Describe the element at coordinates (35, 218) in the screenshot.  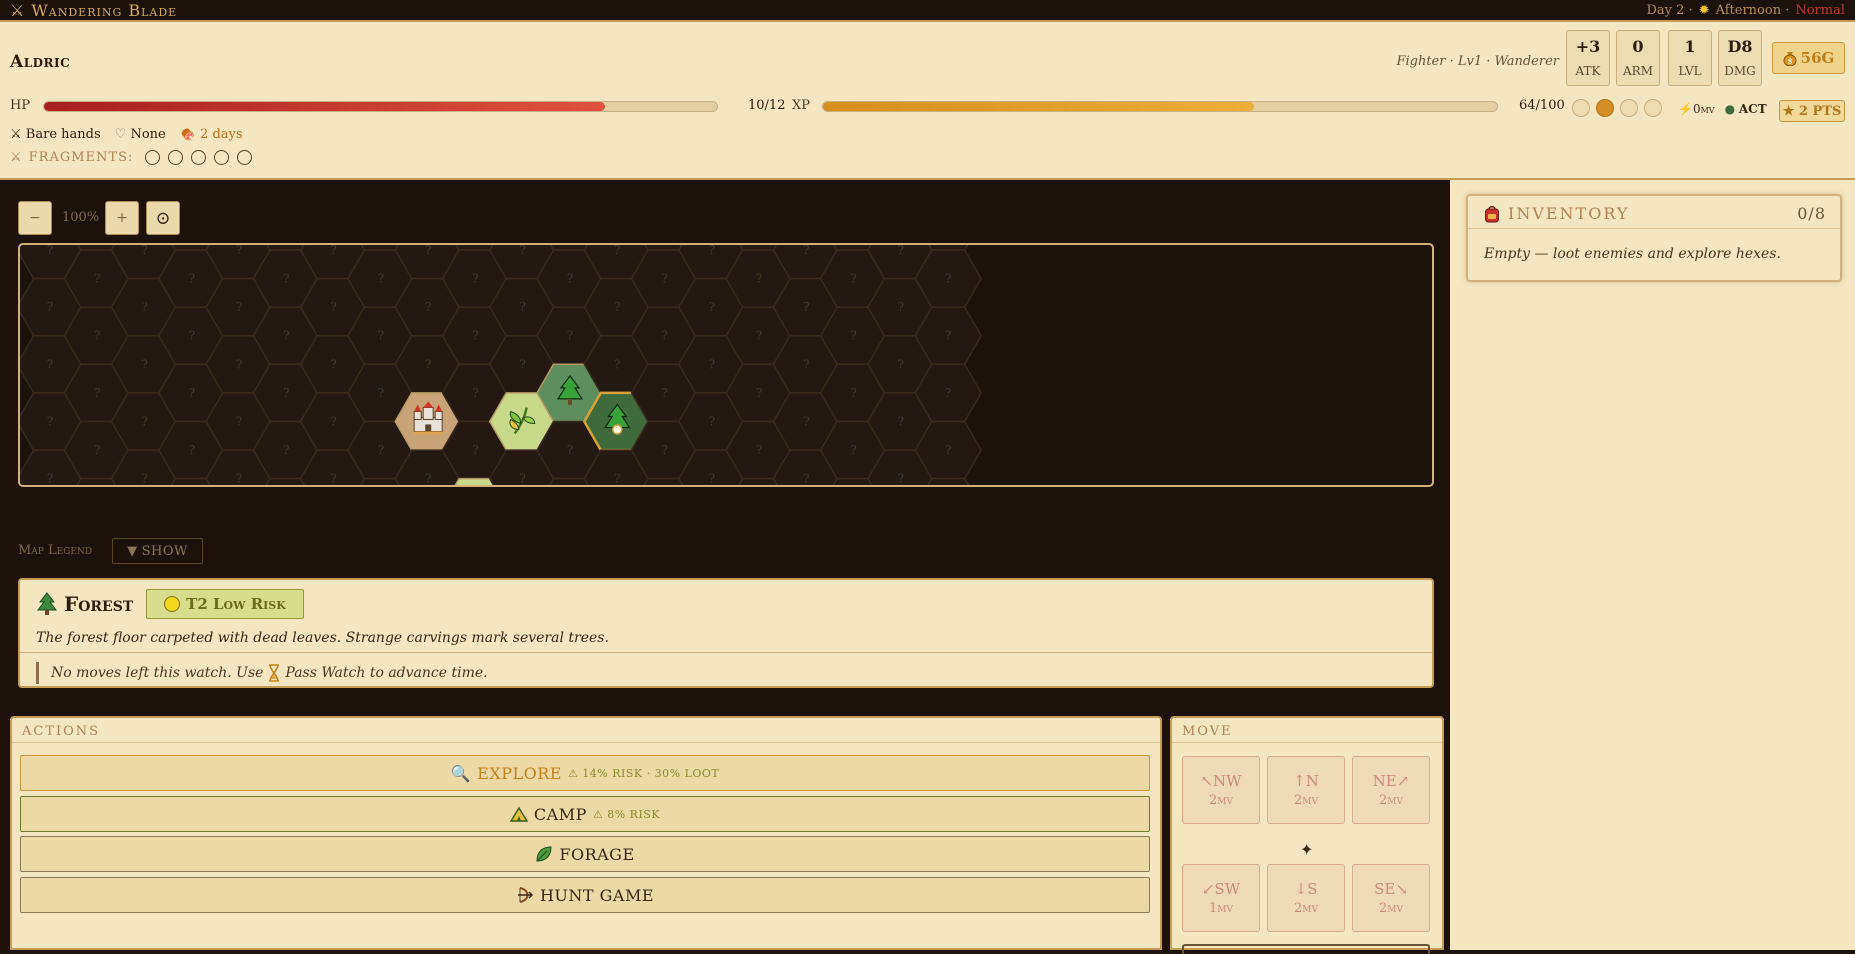
I see `zoom-out-button: −` at that location.